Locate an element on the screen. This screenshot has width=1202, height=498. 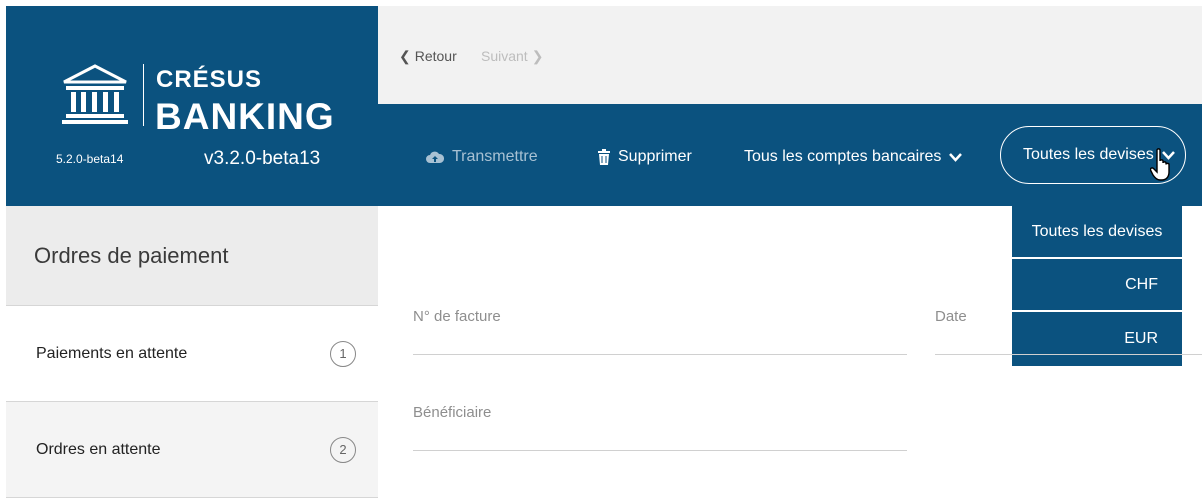
date-label: Date is located at coordinates (951, 316).